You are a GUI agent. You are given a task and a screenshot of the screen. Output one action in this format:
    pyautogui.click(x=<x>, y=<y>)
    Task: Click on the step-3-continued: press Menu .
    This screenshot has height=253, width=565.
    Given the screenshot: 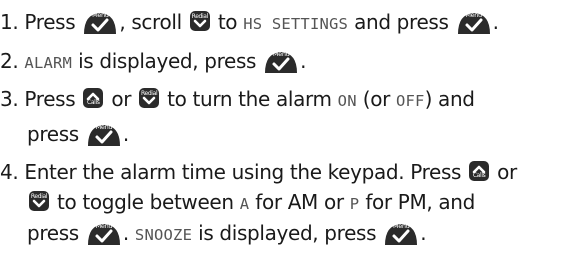 What is the action you would take?
    pyautogui.click(x=78, y=134)
    